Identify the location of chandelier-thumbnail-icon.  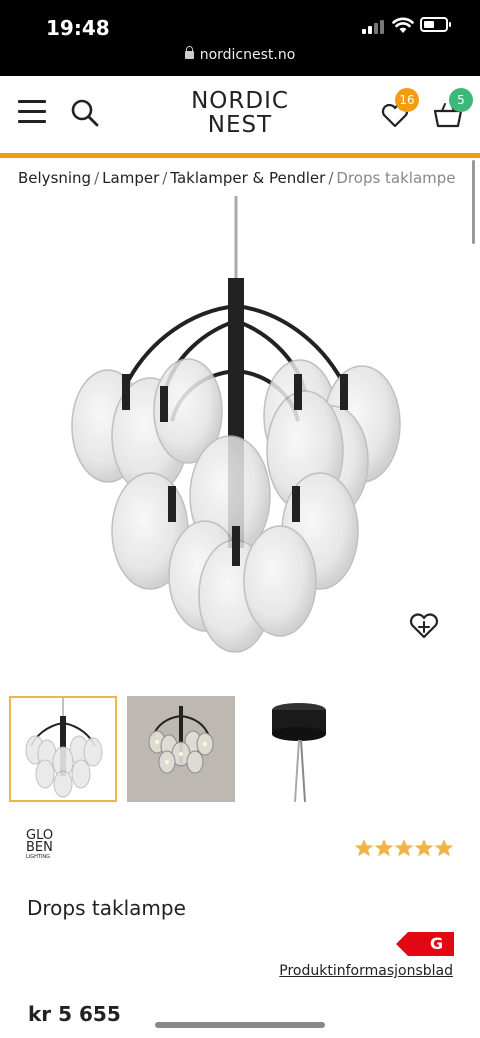
(64, 748).